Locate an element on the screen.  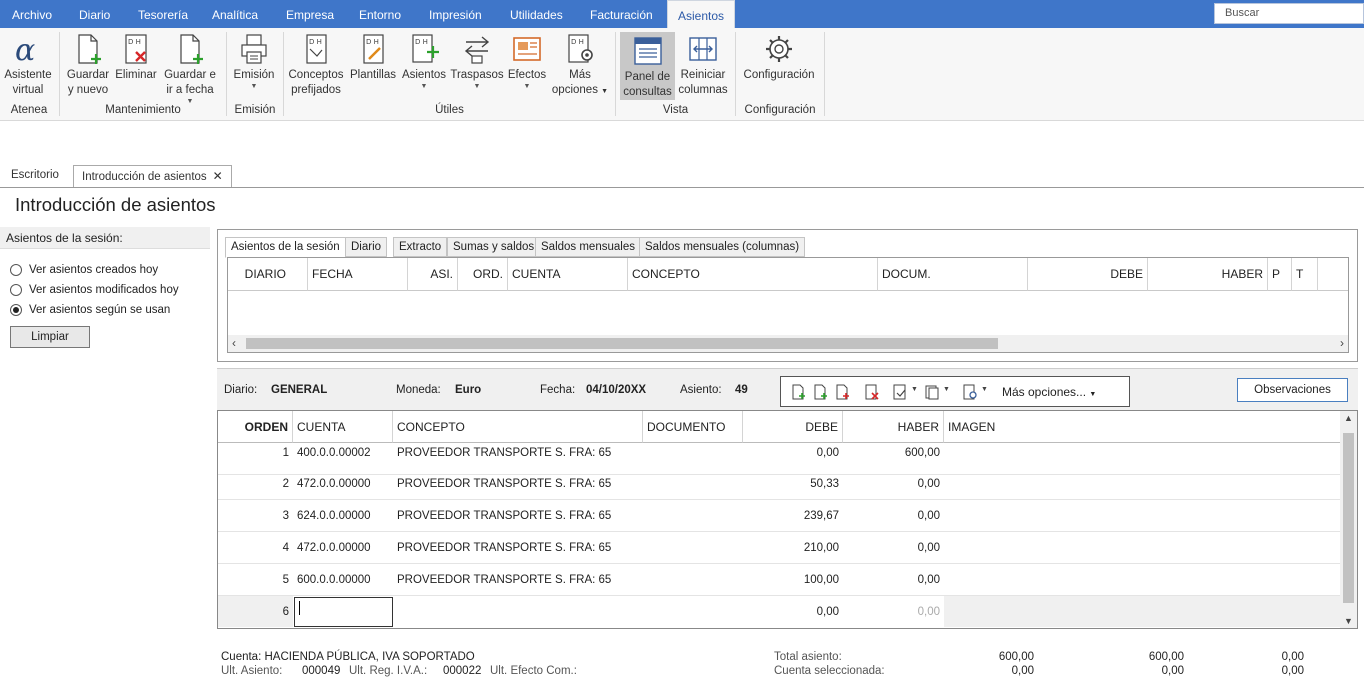
cell-debe: 100,00 is located at coordinates (793, 579).